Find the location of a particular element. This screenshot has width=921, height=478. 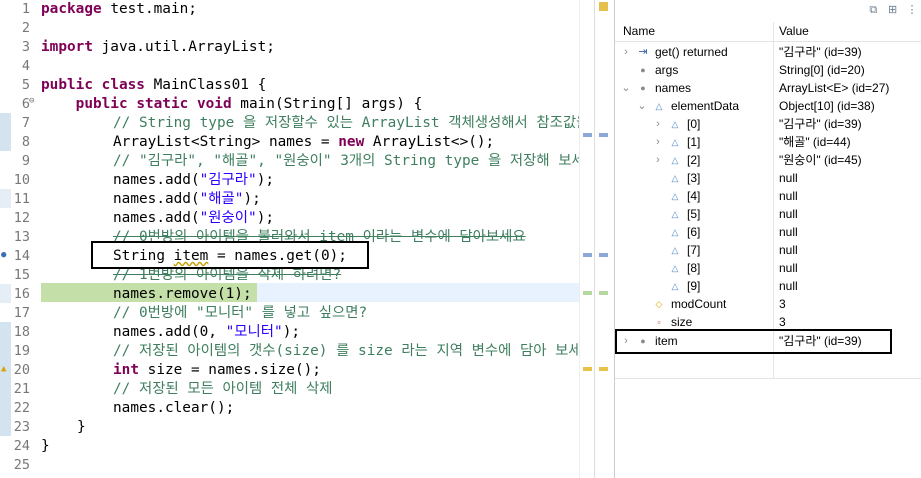

variable-row-elementdata: ⌄ △ elementData Object[10] (id=38) is located at coordinates (768, 106).